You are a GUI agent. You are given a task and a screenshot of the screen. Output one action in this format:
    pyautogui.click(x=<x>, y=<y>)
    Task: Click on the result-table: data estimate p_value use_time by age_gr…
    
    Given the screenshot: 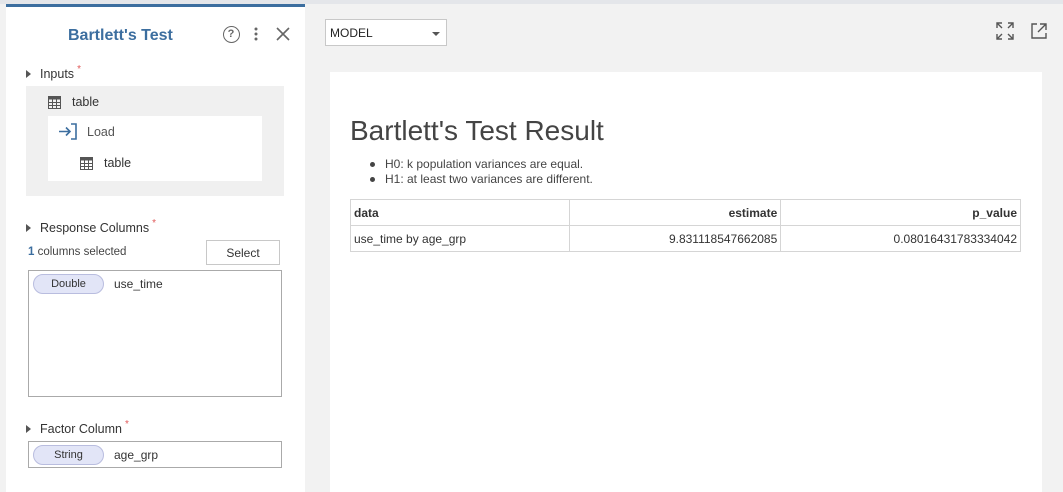 What is the action you would take?
    pyautogui.click(x=685, y=225)
    